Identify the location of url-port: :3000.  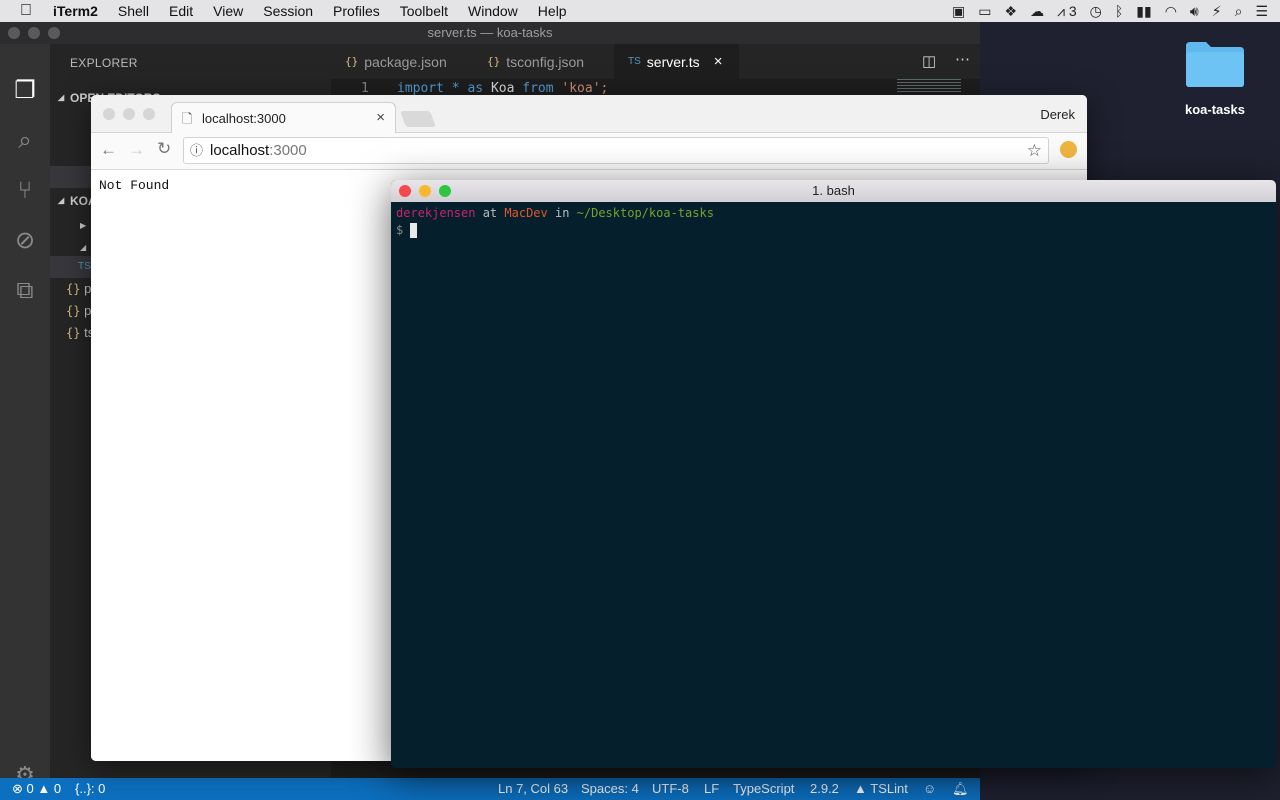
(288, 150).